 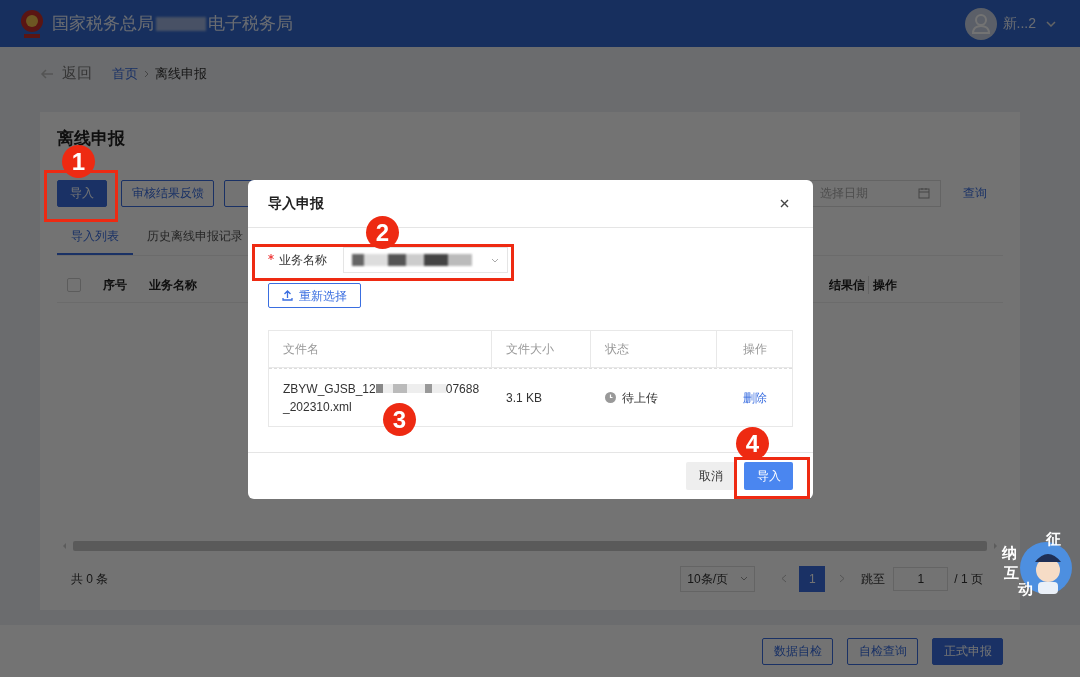 I want to click on assistant-label: 征, so click(x=1053, y=539).